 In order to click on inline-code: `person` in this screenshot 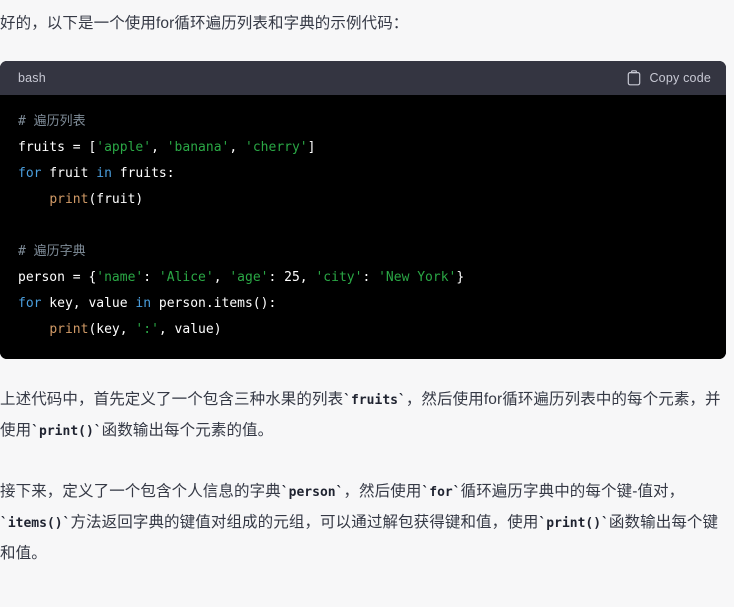, I will do `click(312, 492)`.